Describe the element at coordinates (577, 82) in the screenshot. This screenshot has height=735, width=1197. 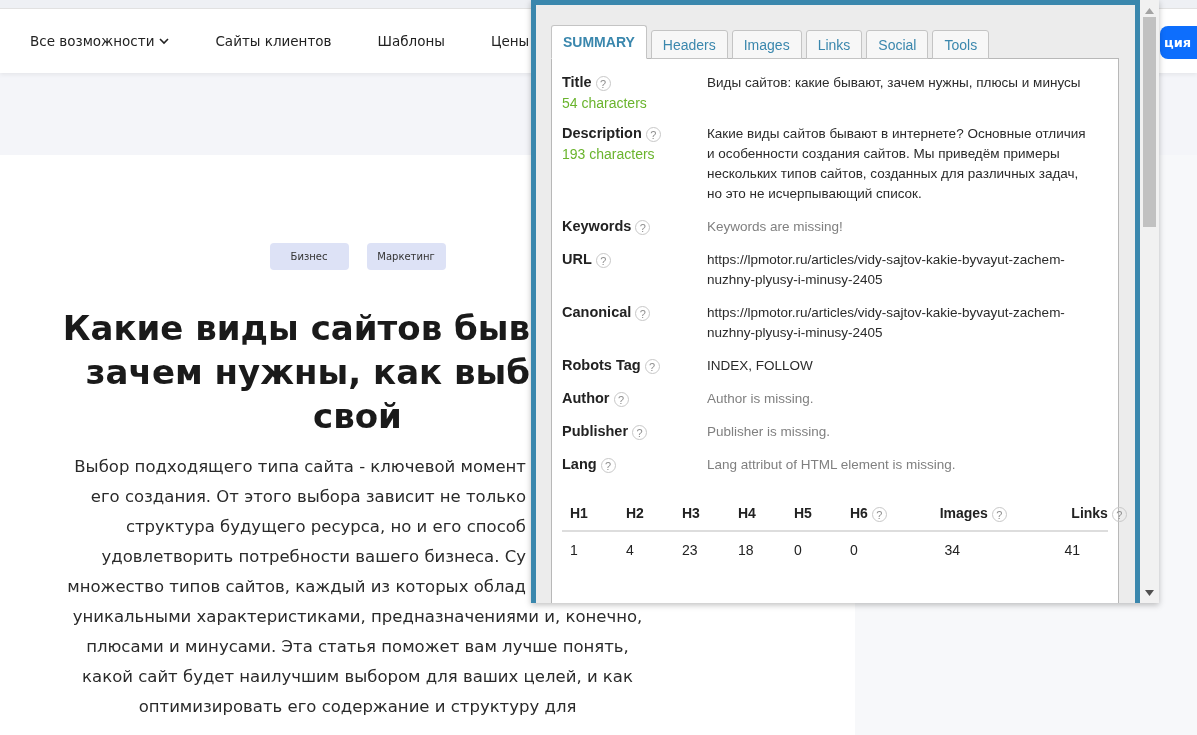
I see `field-label: Title` at that location.